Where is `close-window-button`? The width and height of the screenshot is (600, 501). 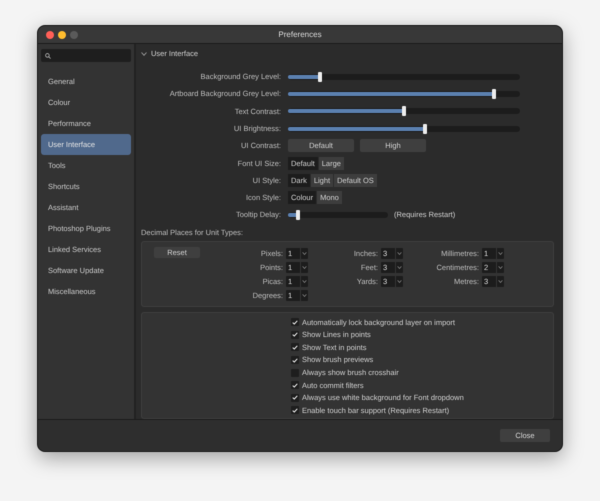 close-window-button is located at coordinates (50, 34).